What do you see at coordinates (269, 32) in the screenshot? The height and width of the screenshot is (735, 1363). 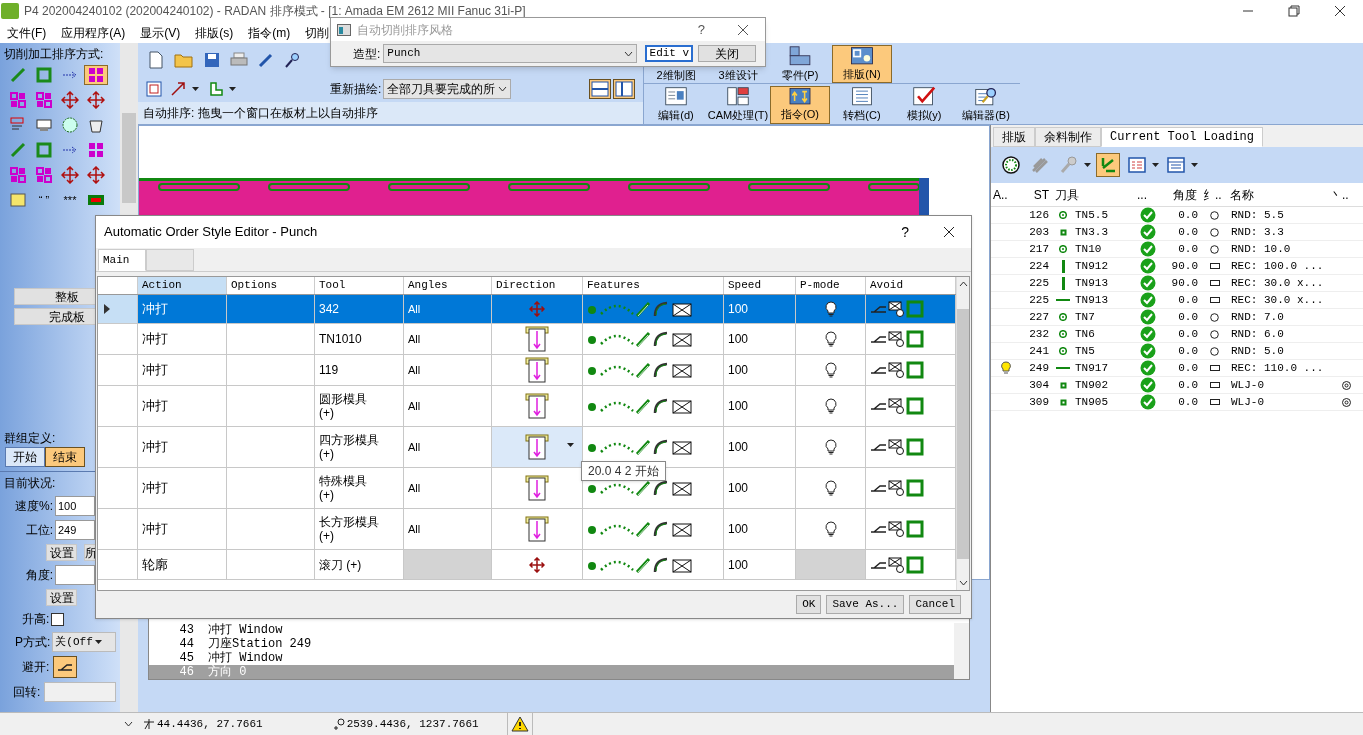 I see `menu-item: 指令(m)` at bounding box center [269, 32].